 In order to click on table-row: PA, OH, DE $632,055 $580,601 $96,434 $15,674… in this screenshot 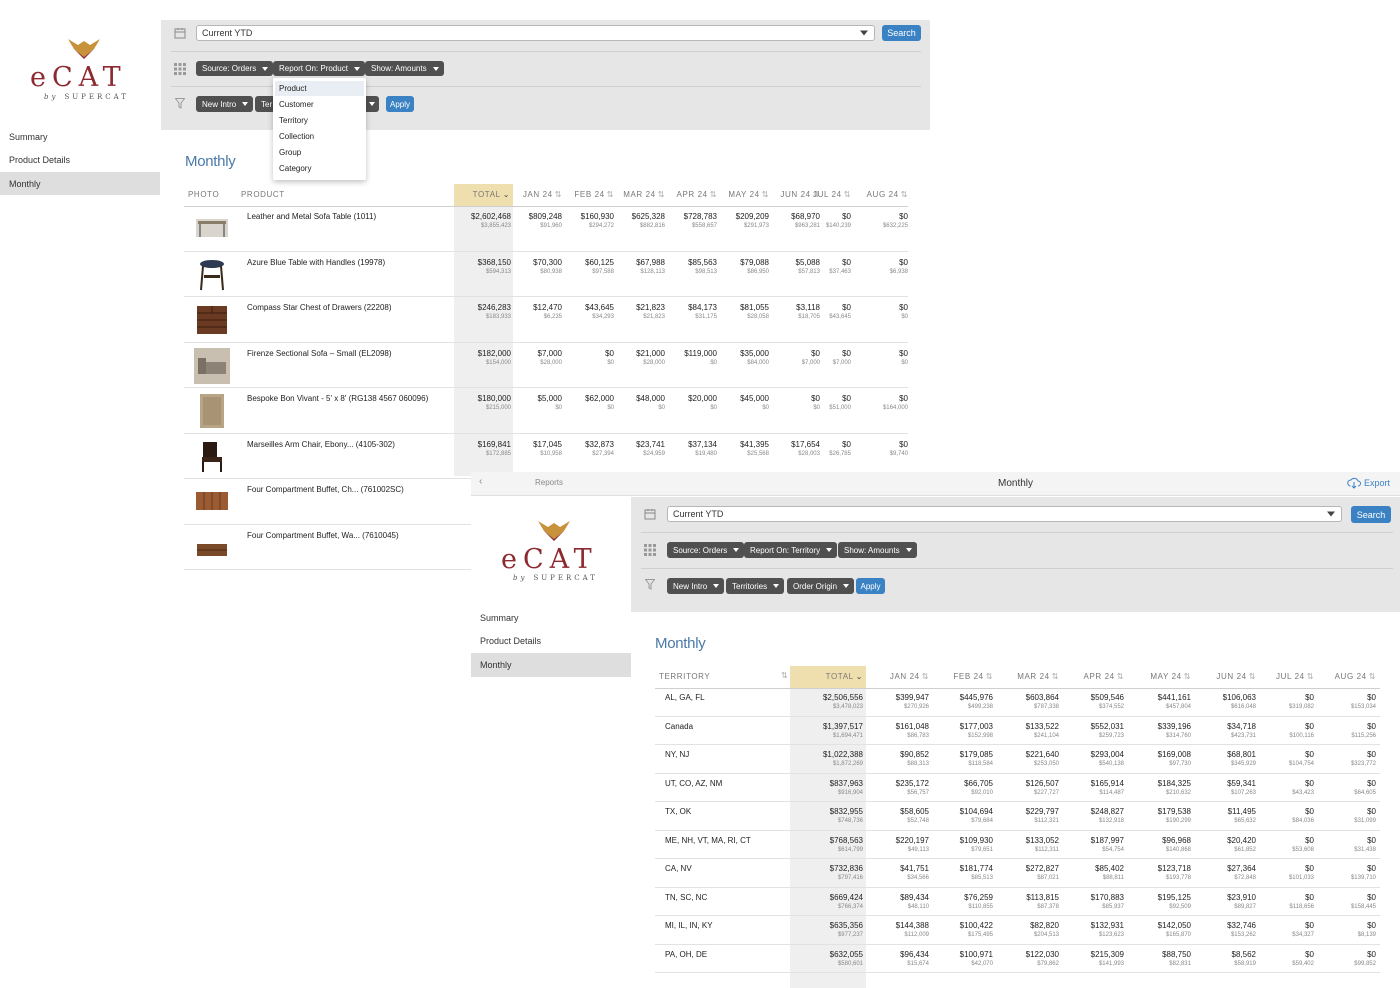, I will do `click(935, 959)`.